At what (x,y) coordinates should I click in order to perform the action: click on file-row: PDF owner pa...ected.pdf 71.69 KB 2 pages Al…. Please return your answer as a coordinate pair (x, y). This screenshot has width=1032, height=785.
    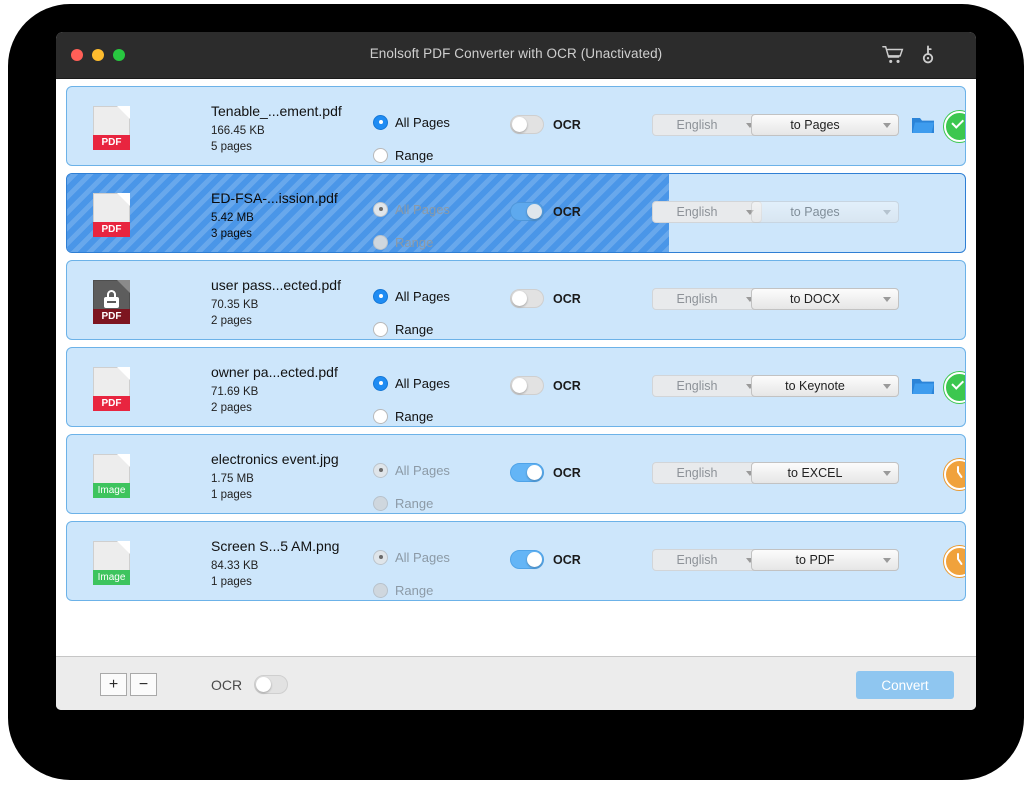
    Looking at the image, I should click on (516, 387).